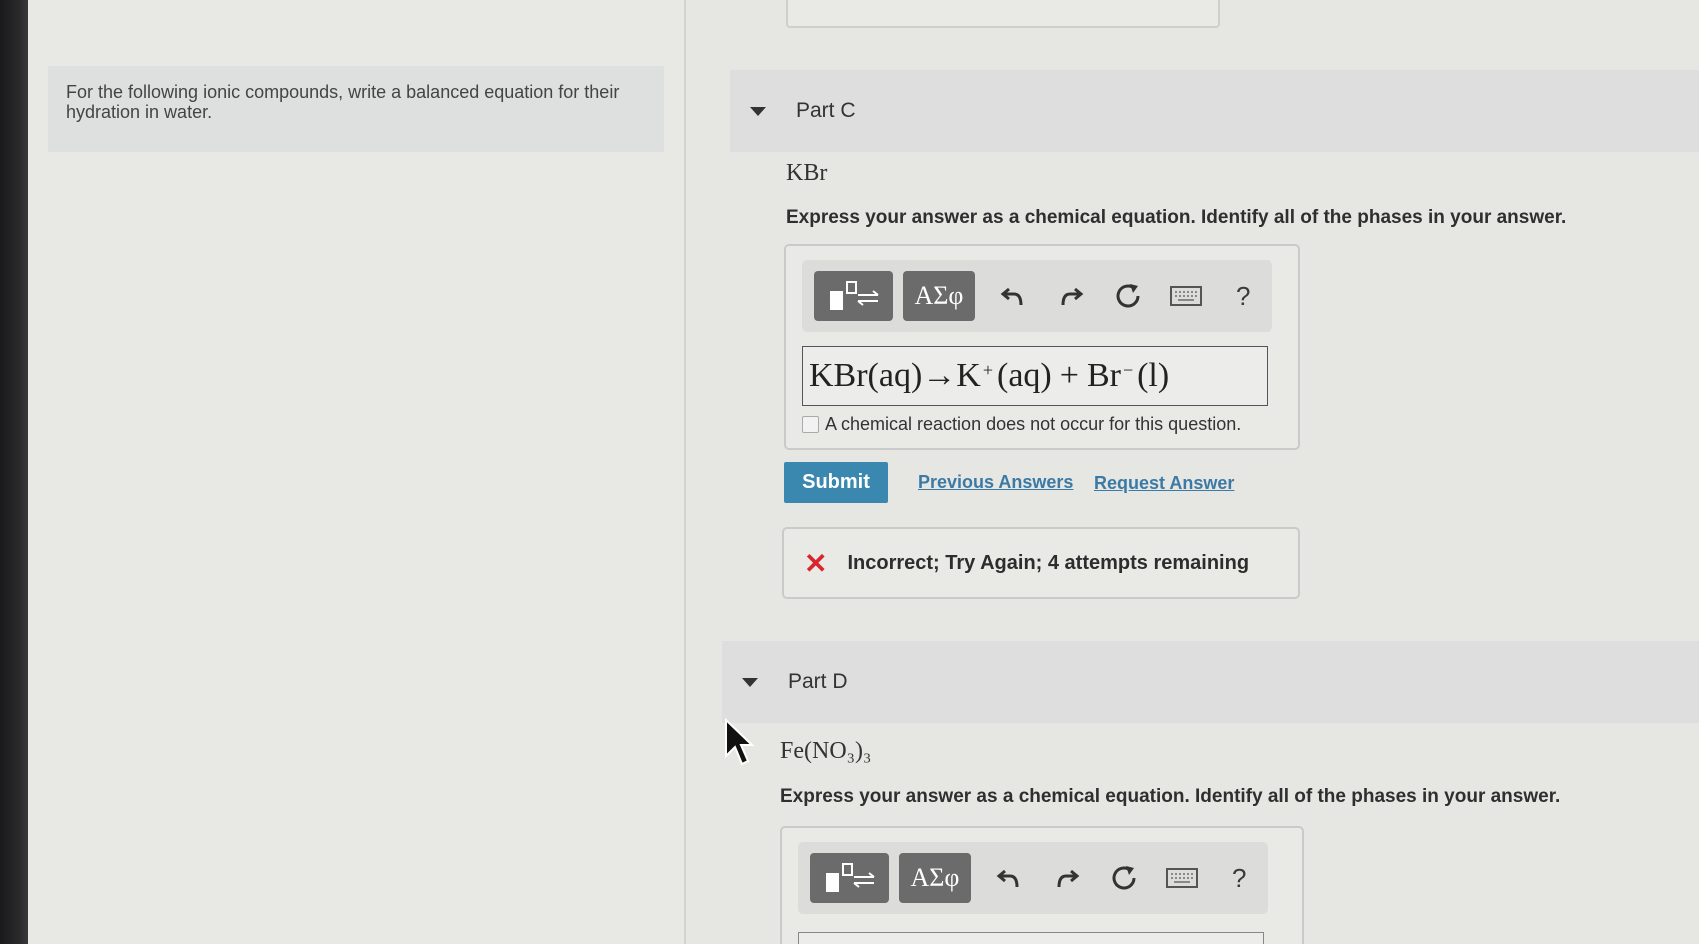 The image size is (1699, 944). Describe the element at coordinates (818, 681) in the screenshot. I see `part-d-label: Part D` at that location.